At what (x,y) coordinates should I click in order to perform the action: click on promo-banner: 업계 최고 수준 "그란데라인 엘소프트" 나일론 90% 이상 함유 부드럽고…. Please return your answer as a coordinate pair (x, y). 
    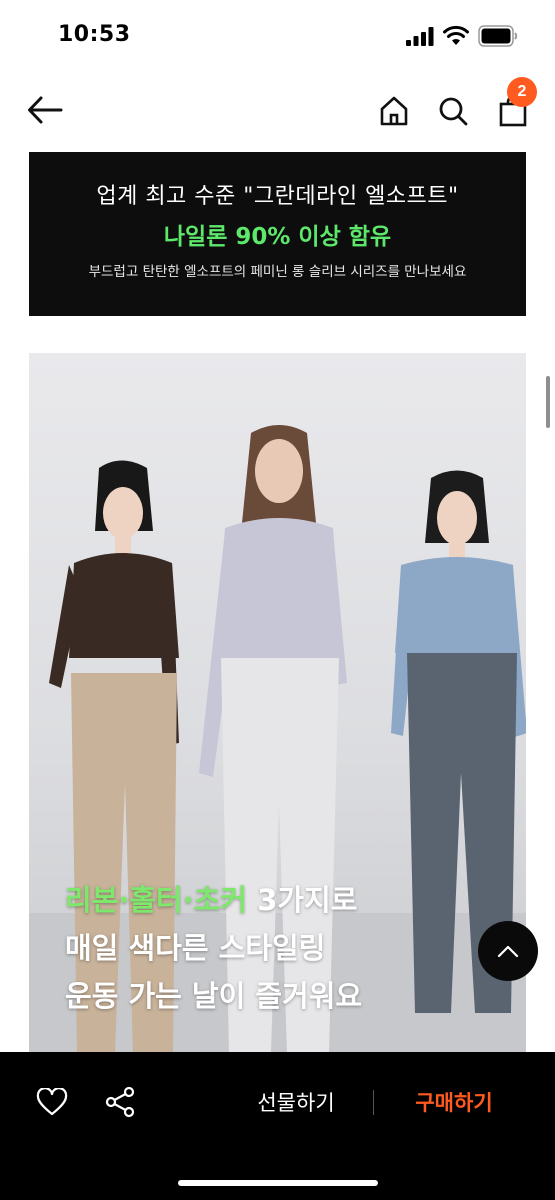
    Looking at the image, I should click on (277, 234).